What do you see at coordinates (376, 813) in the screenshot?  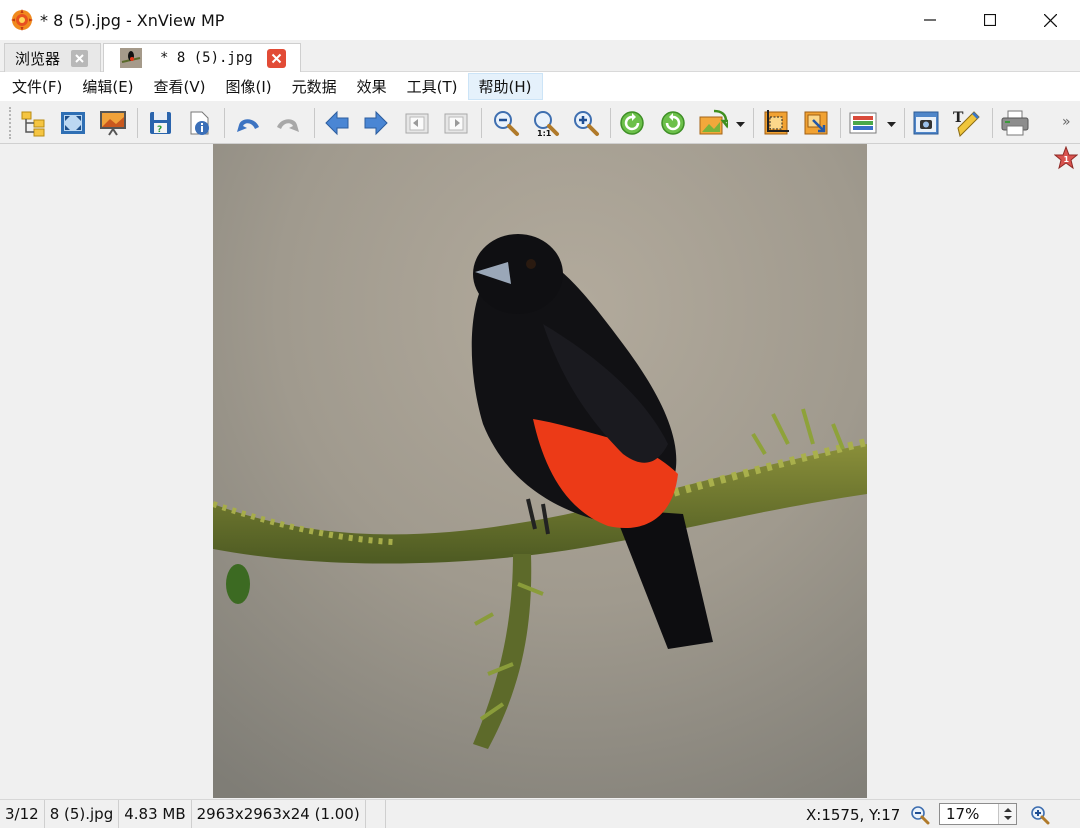 I see `status-empty-cell` at bounding box center [376, 813].